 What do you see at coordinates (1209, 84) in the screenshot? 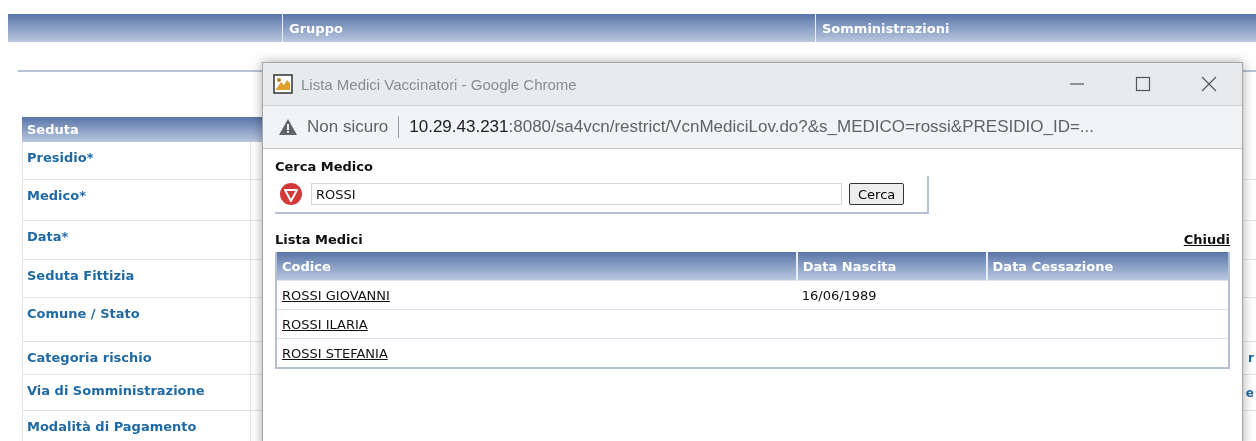
I see `close-icon` at bounding box center [1209, 84].